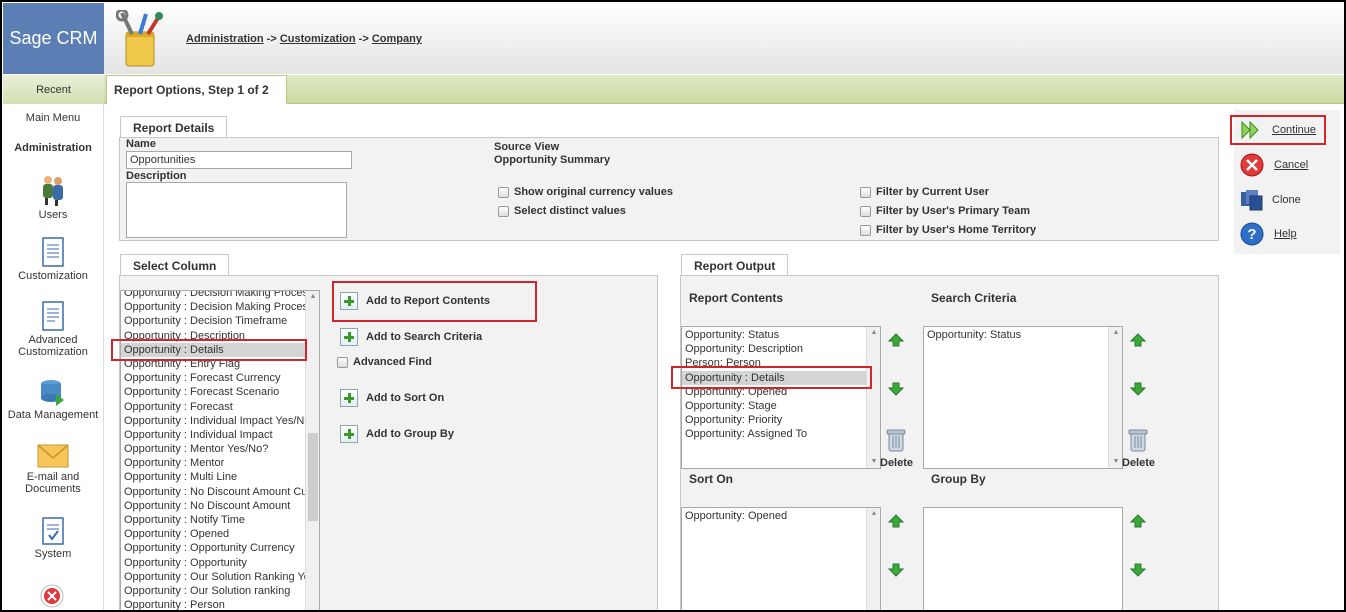 Image resolution: width=1346 pixels, height=612 pixels. Describe the element at coordinates (397, 39) in the screenshot. I see `breadcrumb-company: Company` at that location.